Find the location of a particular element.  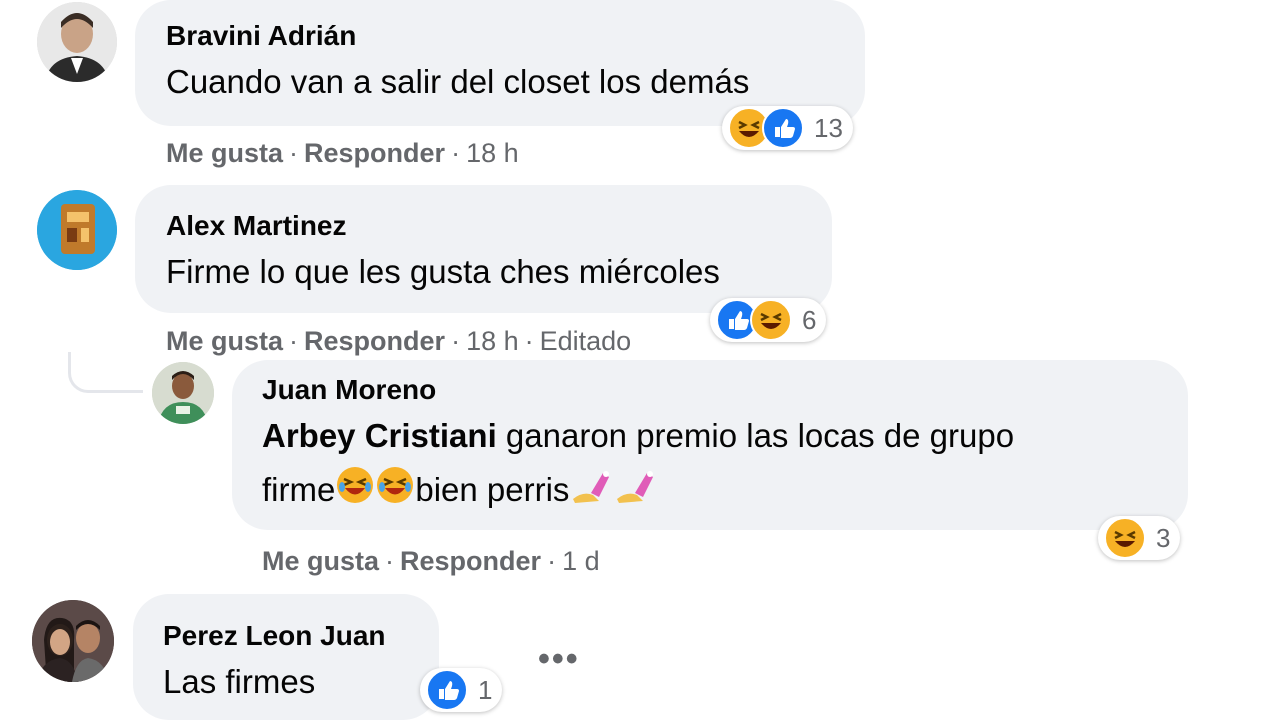

timestamp: 1 d is located at coordinates (581, 561).